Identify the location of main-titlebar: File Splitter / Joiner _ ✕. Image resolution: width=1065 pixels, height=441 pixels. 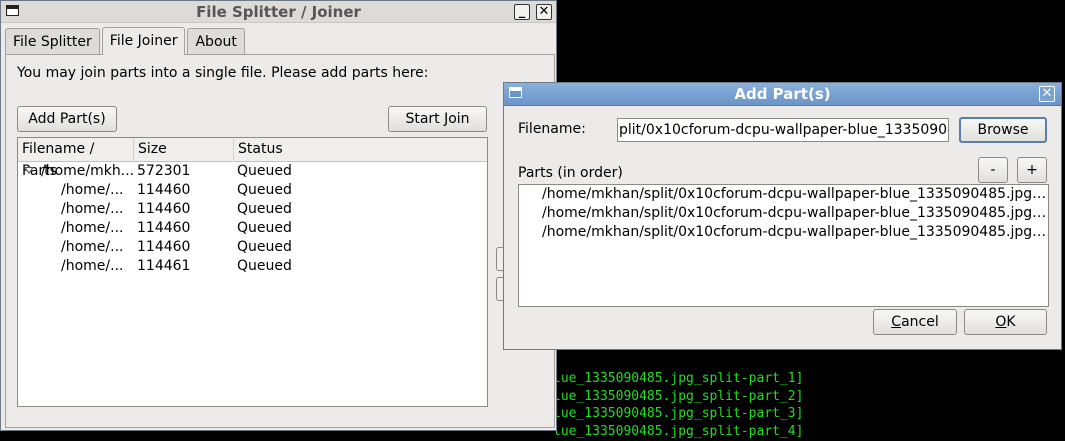
(278, 12).